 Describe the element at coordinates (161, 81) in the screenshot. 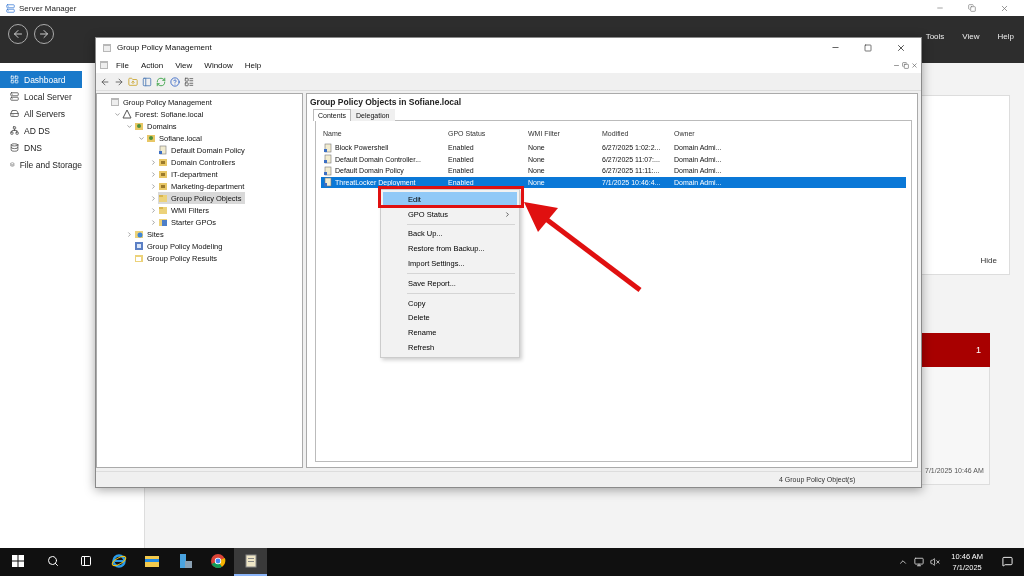

I see `refresh-icon` at that location.